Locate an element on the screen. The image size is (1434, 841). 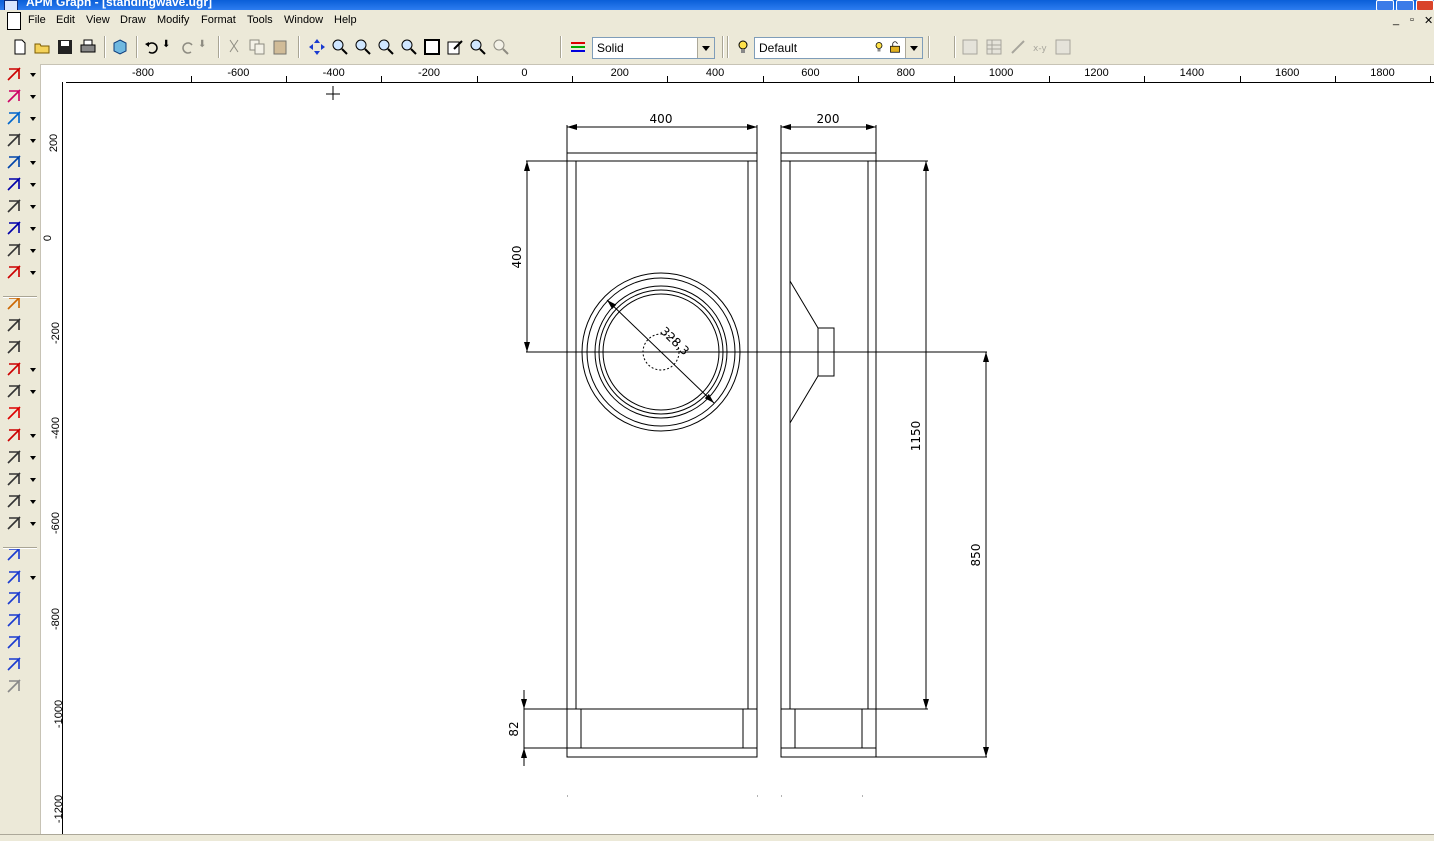
document-icon is located at coordinates (14, 21).